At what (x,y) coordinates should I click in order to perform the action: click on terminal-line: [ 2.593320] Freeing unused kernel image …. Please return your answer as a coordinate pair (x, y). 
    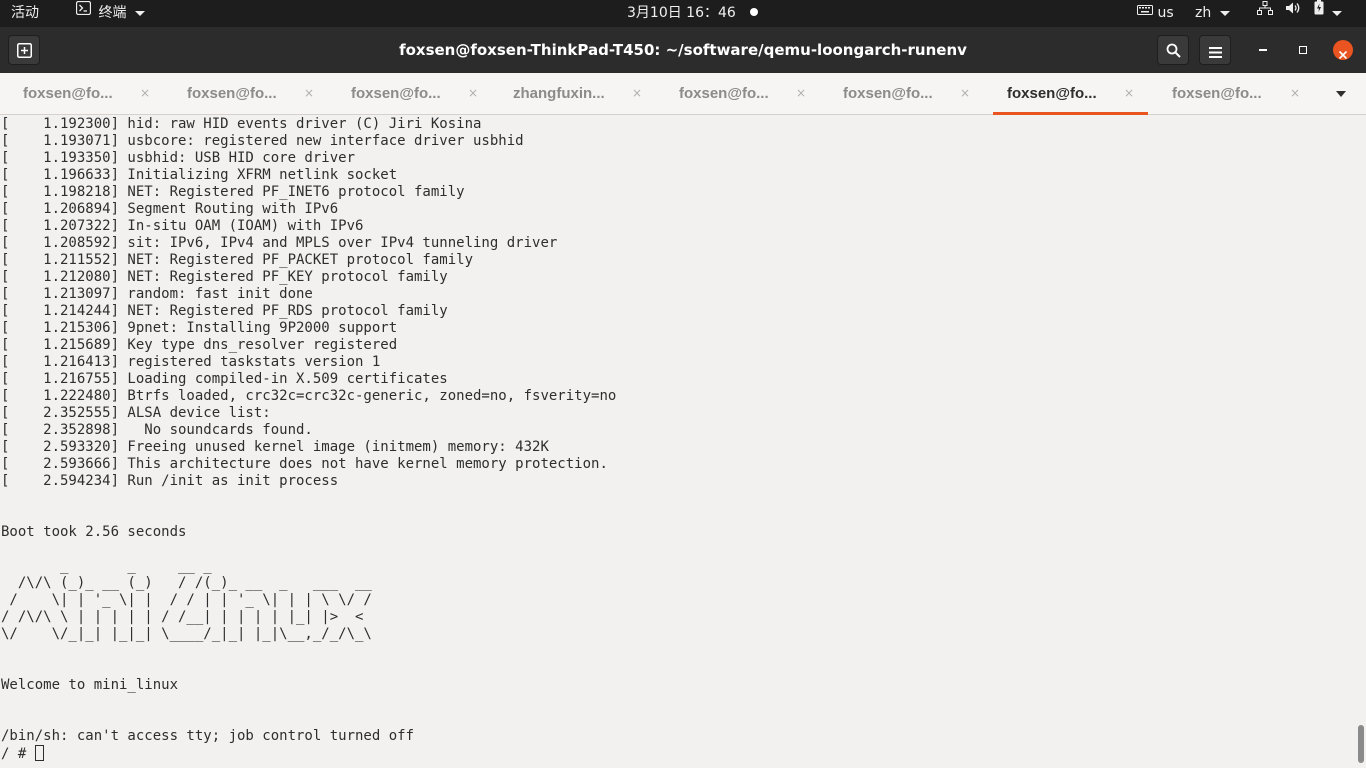
    Looking at the image, I should click on (275, 447).